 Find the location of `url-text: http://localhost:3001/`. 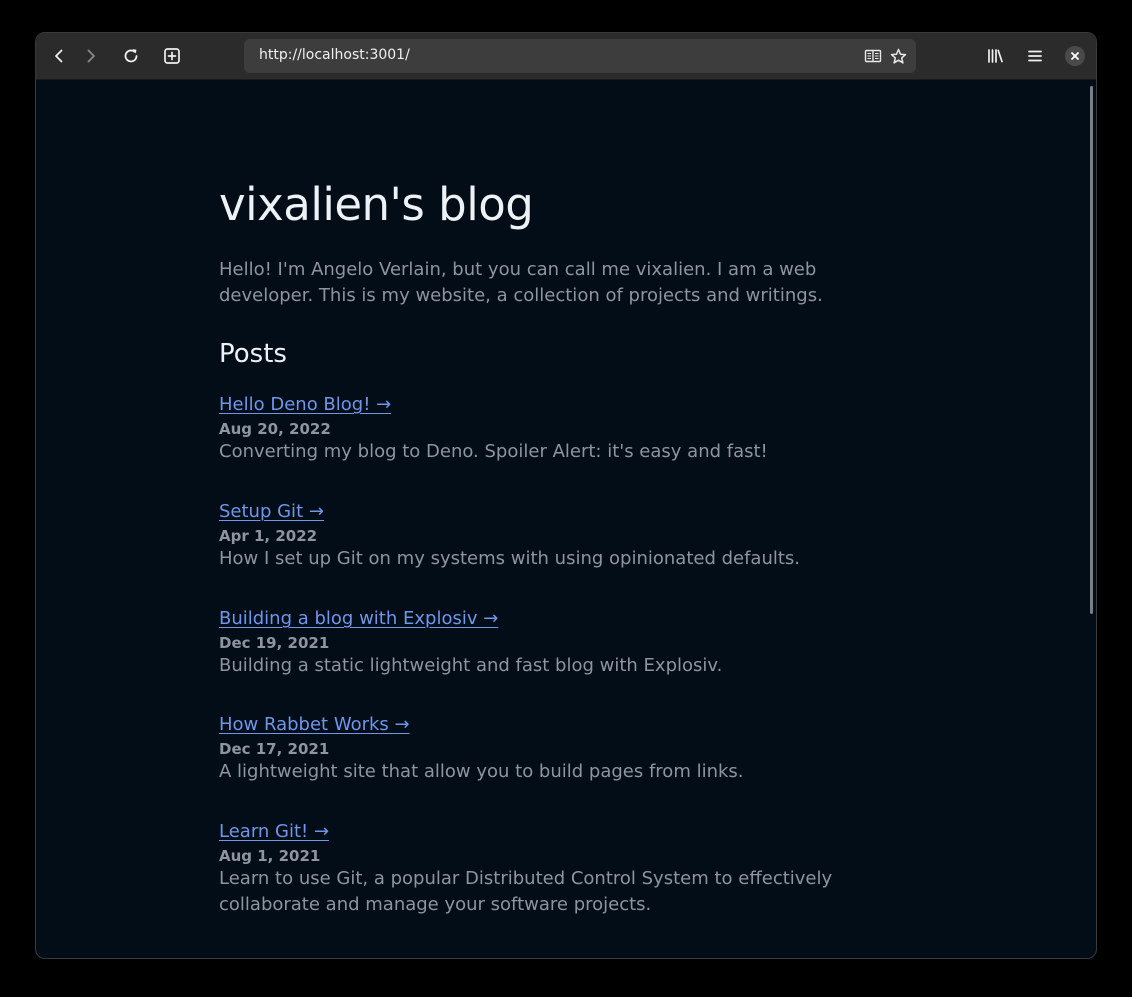

url-text: http://localhost:3001/ is located at coordinates (334, 55).